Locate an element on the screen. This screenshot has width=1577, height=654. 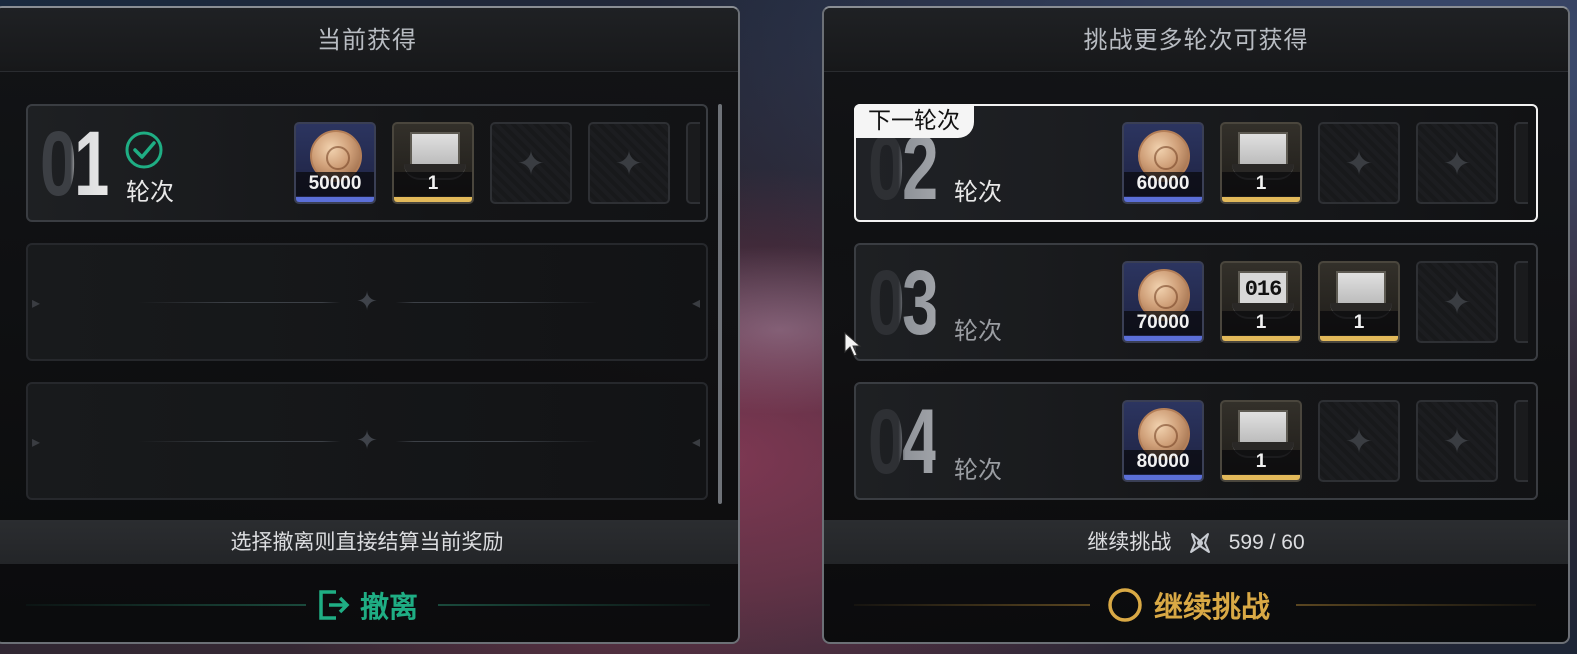
round-row: 03 轮次 70000 016 1 1 ✦ is located at coordinates (1196, 302).